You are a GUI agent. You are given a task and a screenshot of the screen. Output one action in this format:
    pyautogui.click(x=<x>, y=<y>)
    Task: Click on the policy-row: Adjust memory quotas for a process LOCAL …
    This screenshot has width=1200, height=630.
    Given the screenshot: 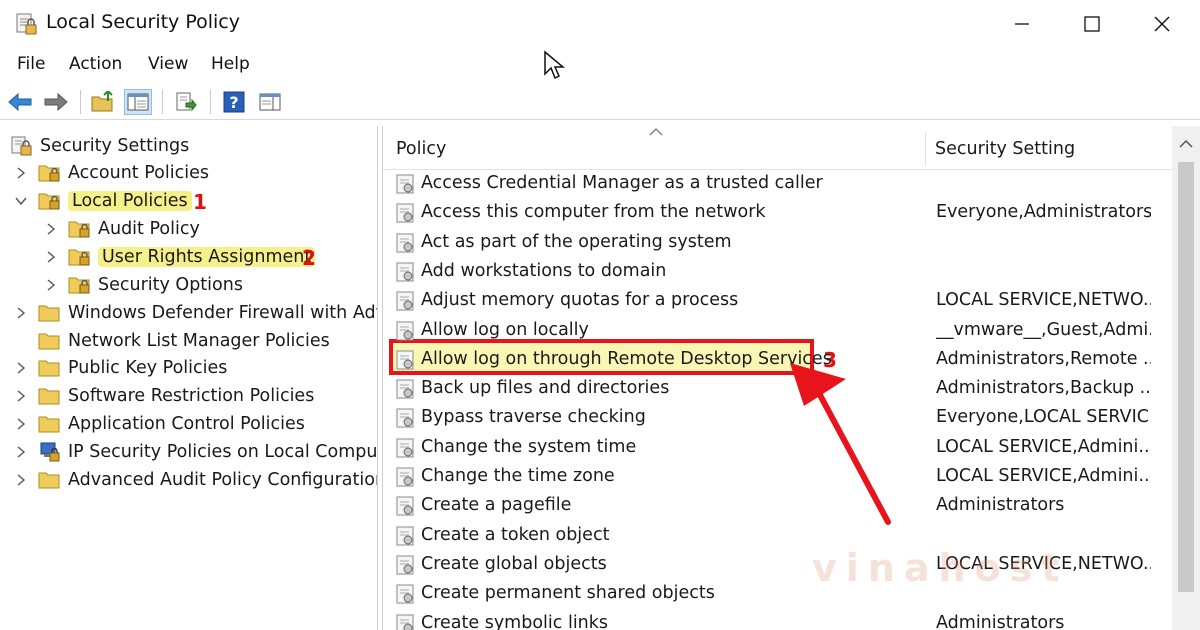 What is the action you would take?
    pyautogui.click(x=778, y=300)
    